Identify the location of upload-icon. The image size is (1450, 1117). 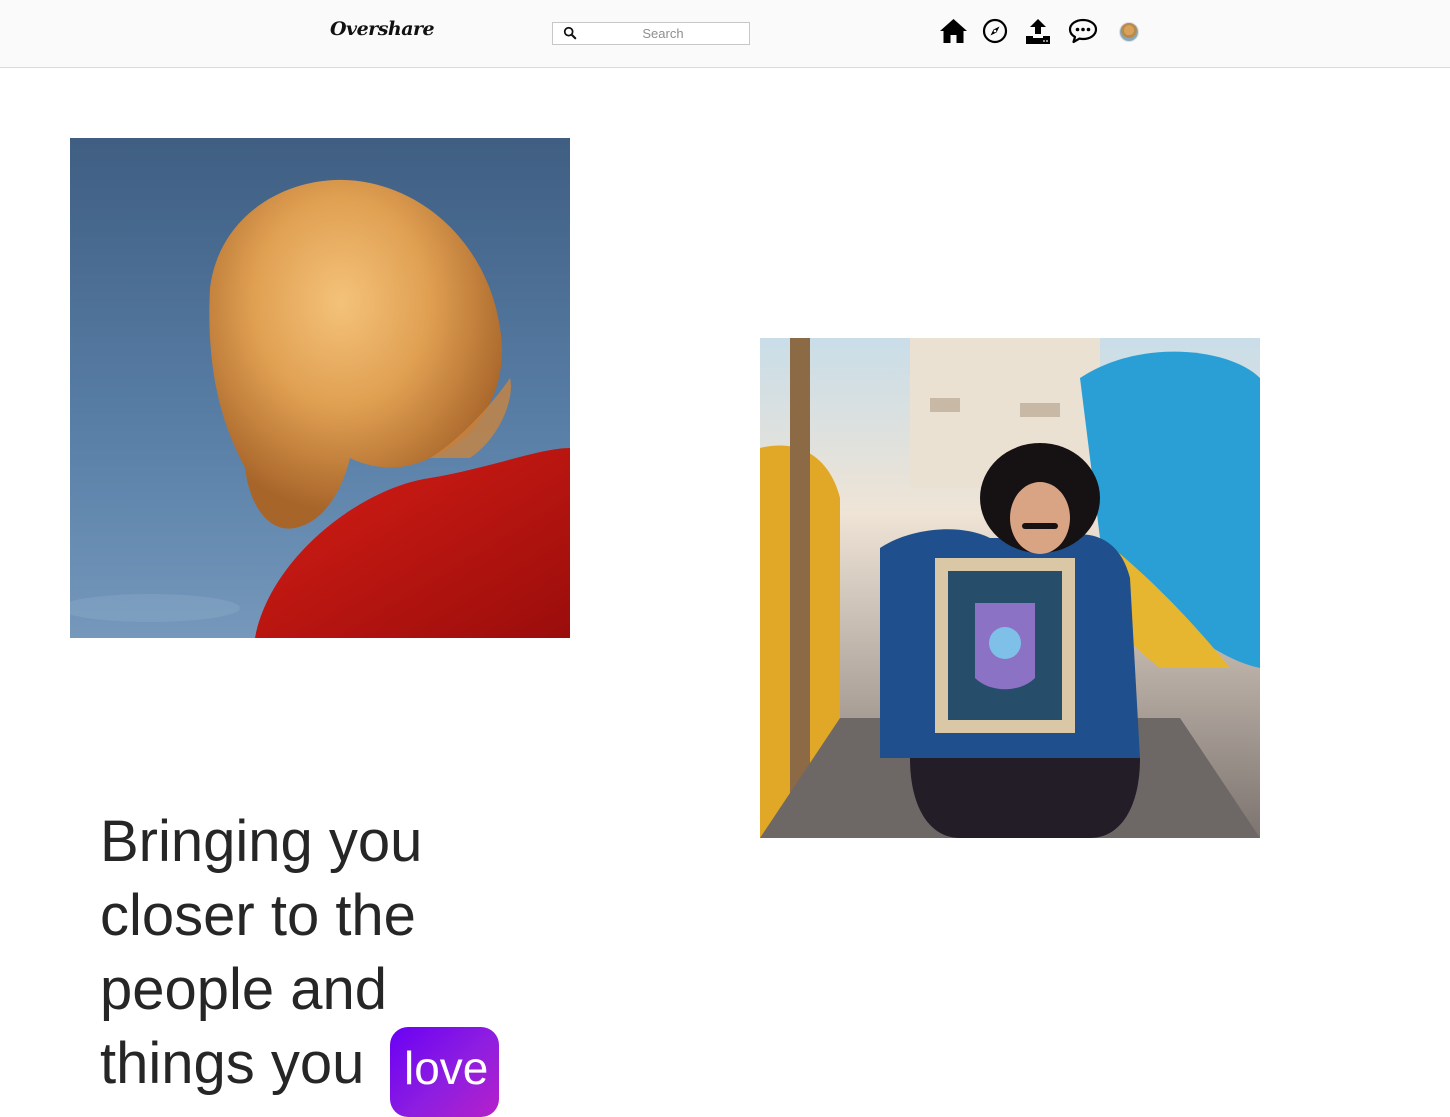
(1038, 31).